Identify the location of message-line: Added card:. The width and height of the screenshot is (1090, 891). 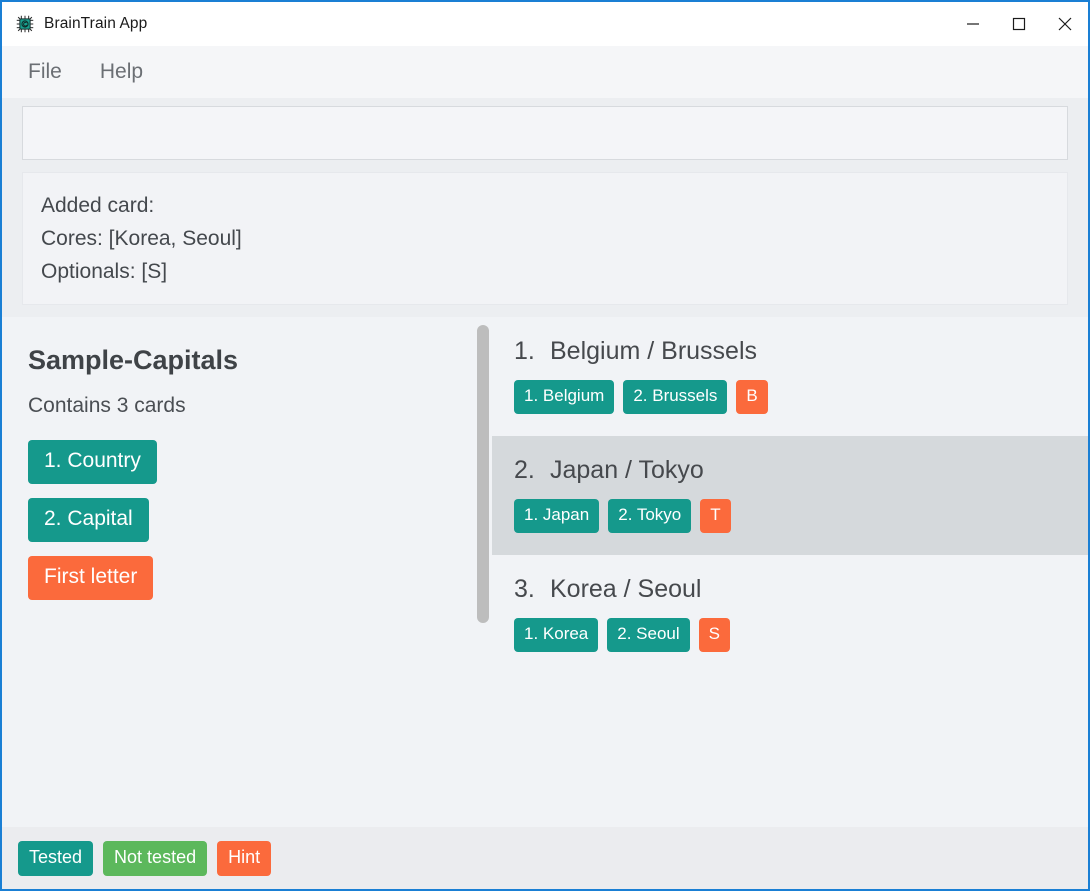
(98, 205).